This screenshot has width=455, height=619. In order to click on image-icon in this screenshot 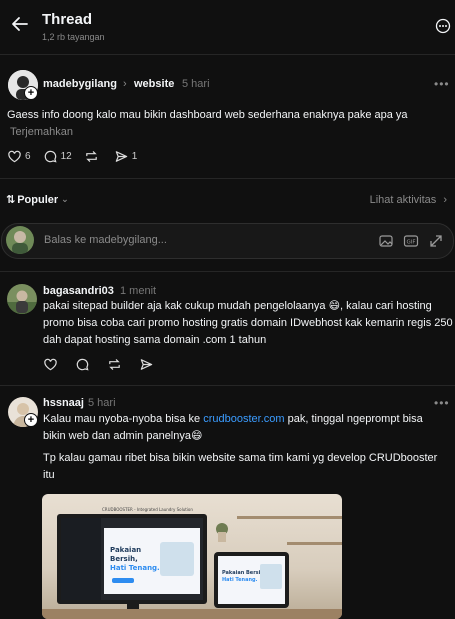, I will do `click(386, 241)`.